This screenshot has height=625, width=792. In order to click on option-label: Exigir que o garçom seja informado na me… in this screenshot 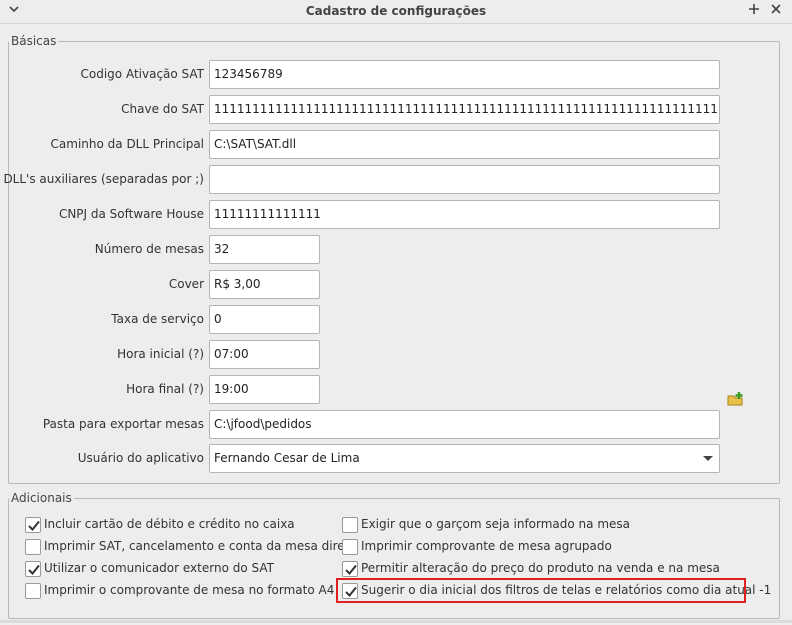, I will do `click(496, 524)`.